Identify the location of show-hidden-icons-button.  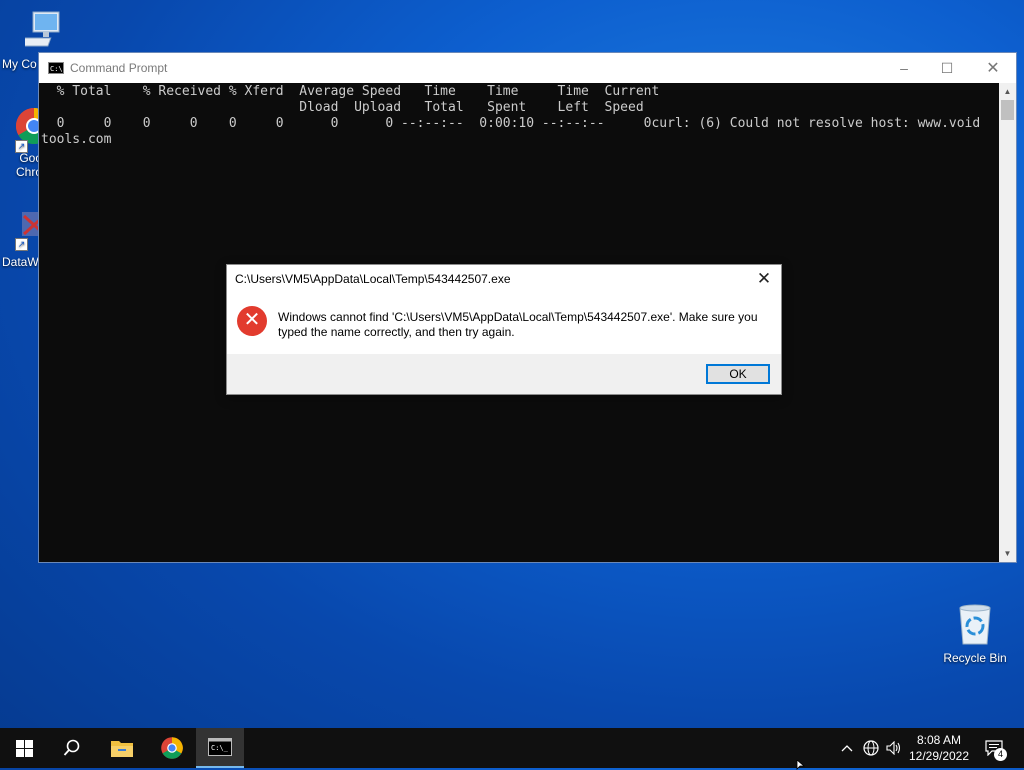
(847, 748).